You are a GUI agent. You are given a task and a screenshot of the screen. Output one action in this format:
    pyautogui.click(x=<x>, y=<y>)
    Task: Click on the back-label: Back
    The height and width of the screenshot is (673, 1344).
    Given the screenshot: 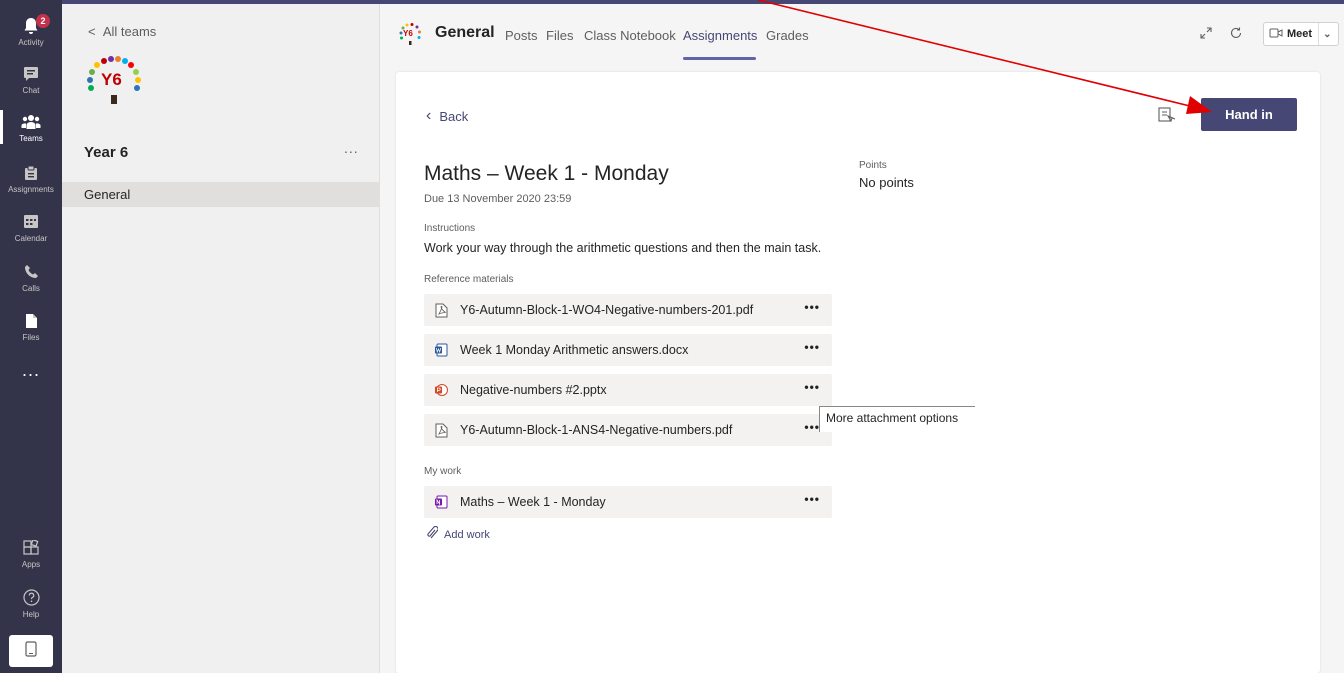 What is the action you would take?
    pyautogui.click(x=454, y=116)
    